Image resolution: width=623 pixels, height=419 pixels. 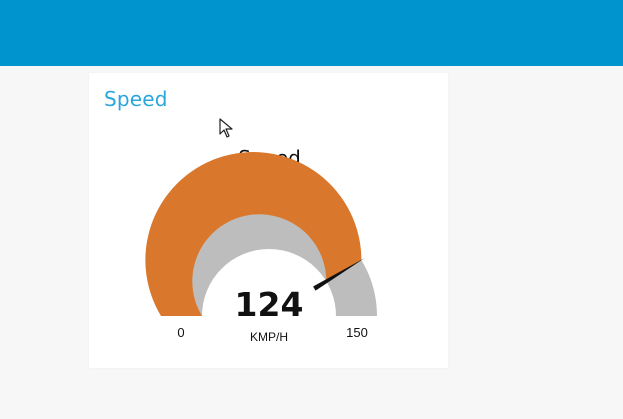 I want to click on gauge-value-label: 124, so click(x=269, y=304).